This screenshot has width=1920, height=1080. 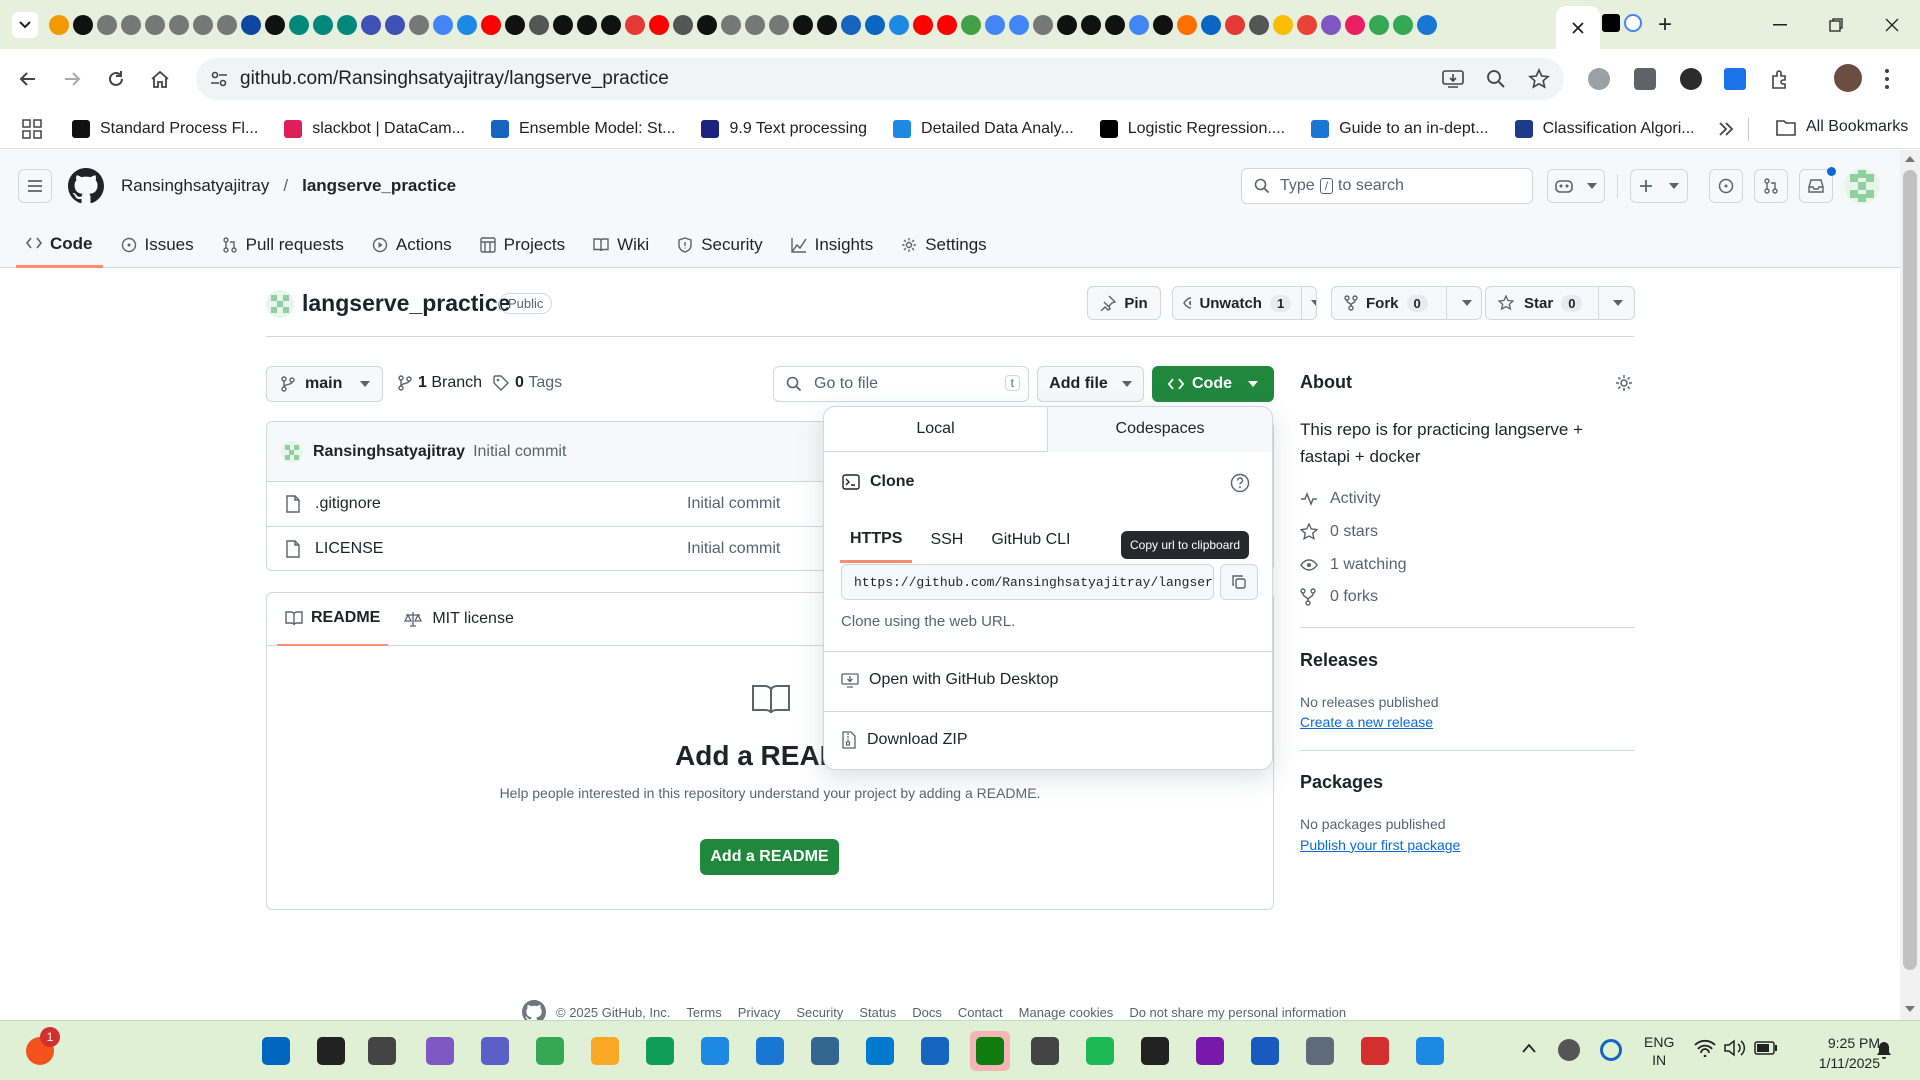 I want to click on volume-icon, so click(x=1735, y=1048).